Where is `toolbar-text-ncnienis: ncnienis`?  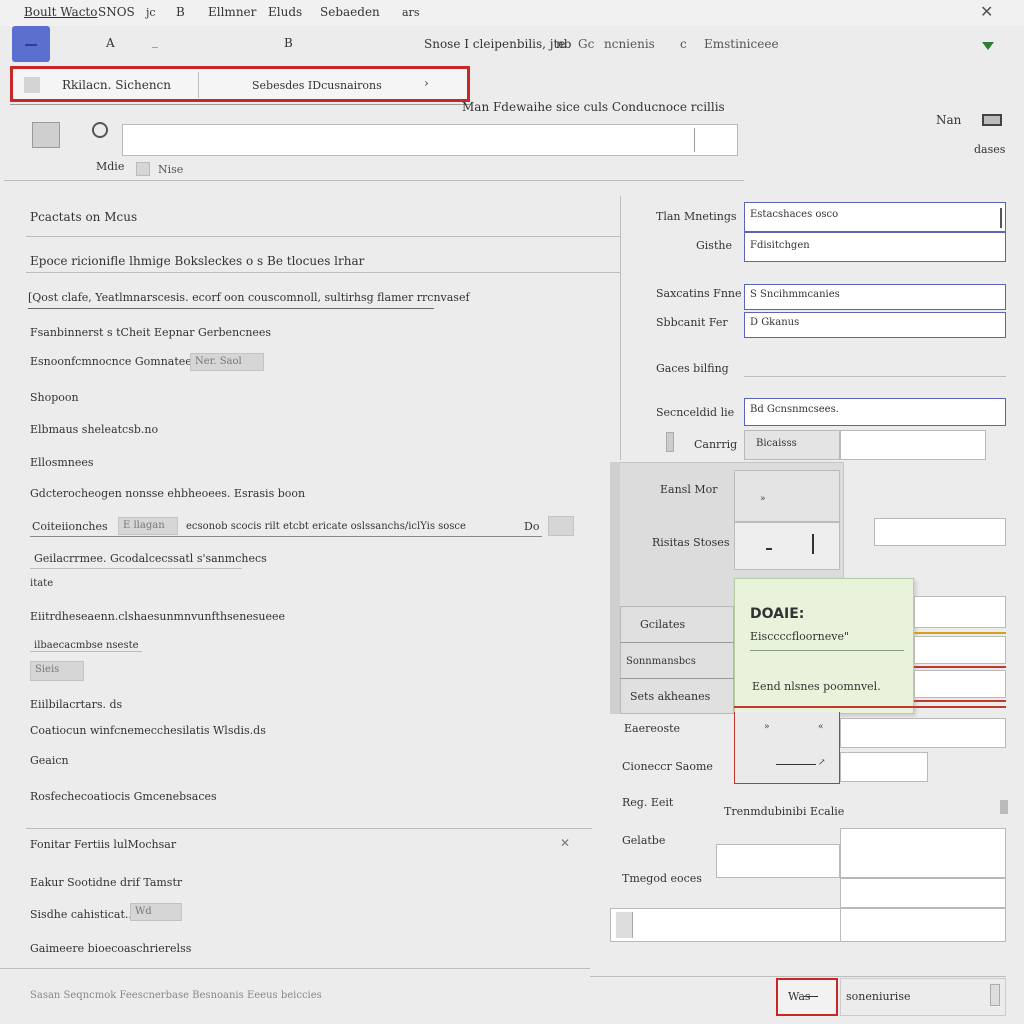 toolbar-text-ncnienis: ncnienis is located at coordinates (629, 44).